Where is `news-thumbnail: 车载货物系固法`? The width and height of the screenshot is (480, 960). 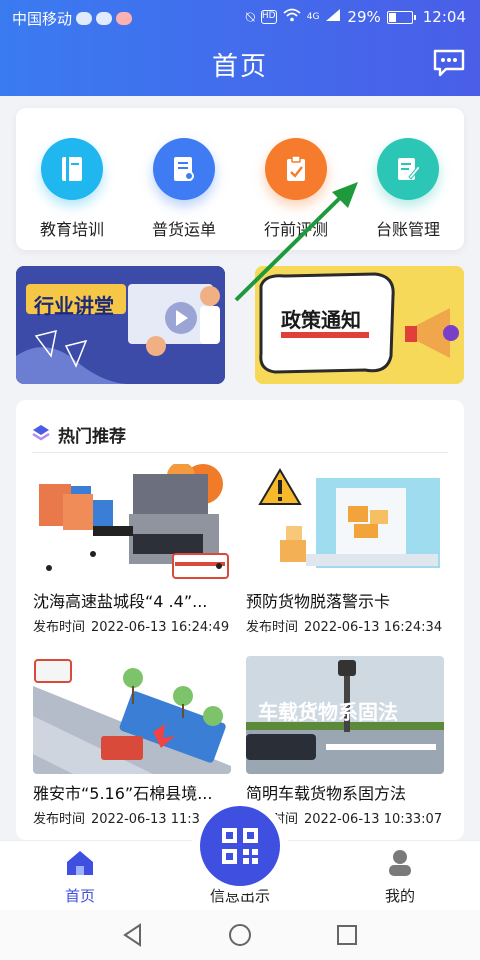
news-thumbnail: 车载货物系固法 is located at coordinates (345, 715).